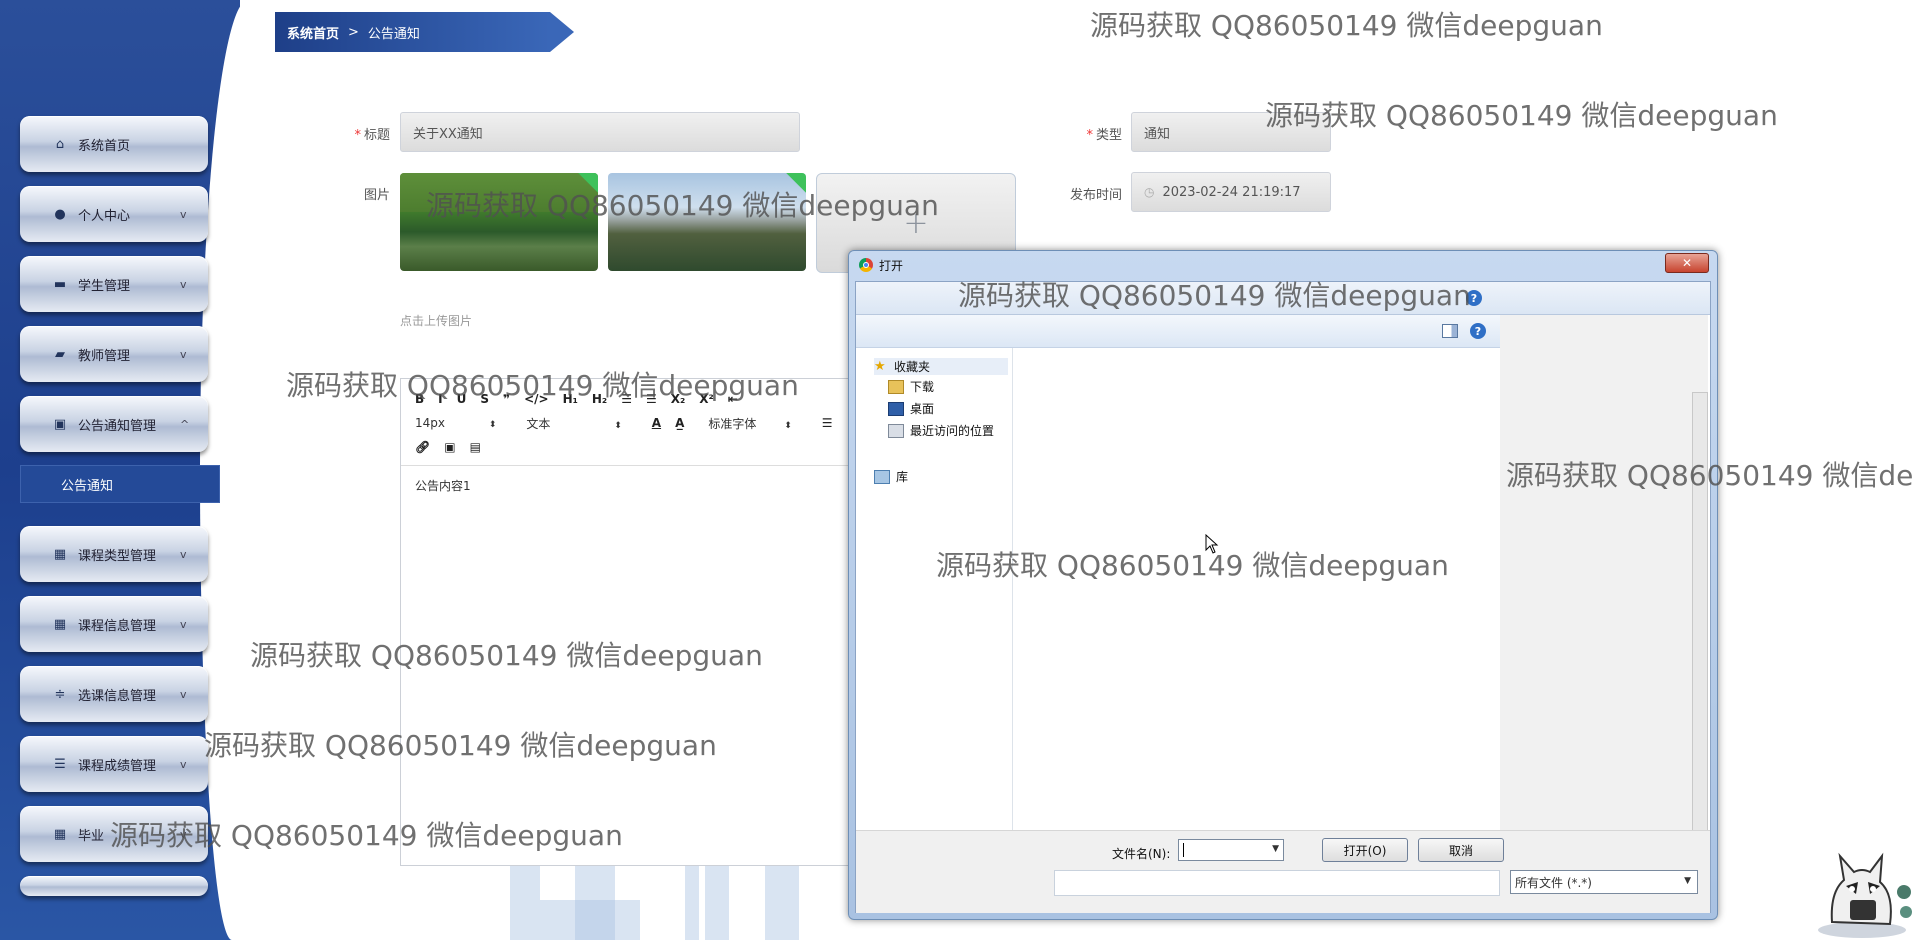 The height and width of the screenshot is (940, 1912). I want to click on recent-places-icon, so click(896, 430).